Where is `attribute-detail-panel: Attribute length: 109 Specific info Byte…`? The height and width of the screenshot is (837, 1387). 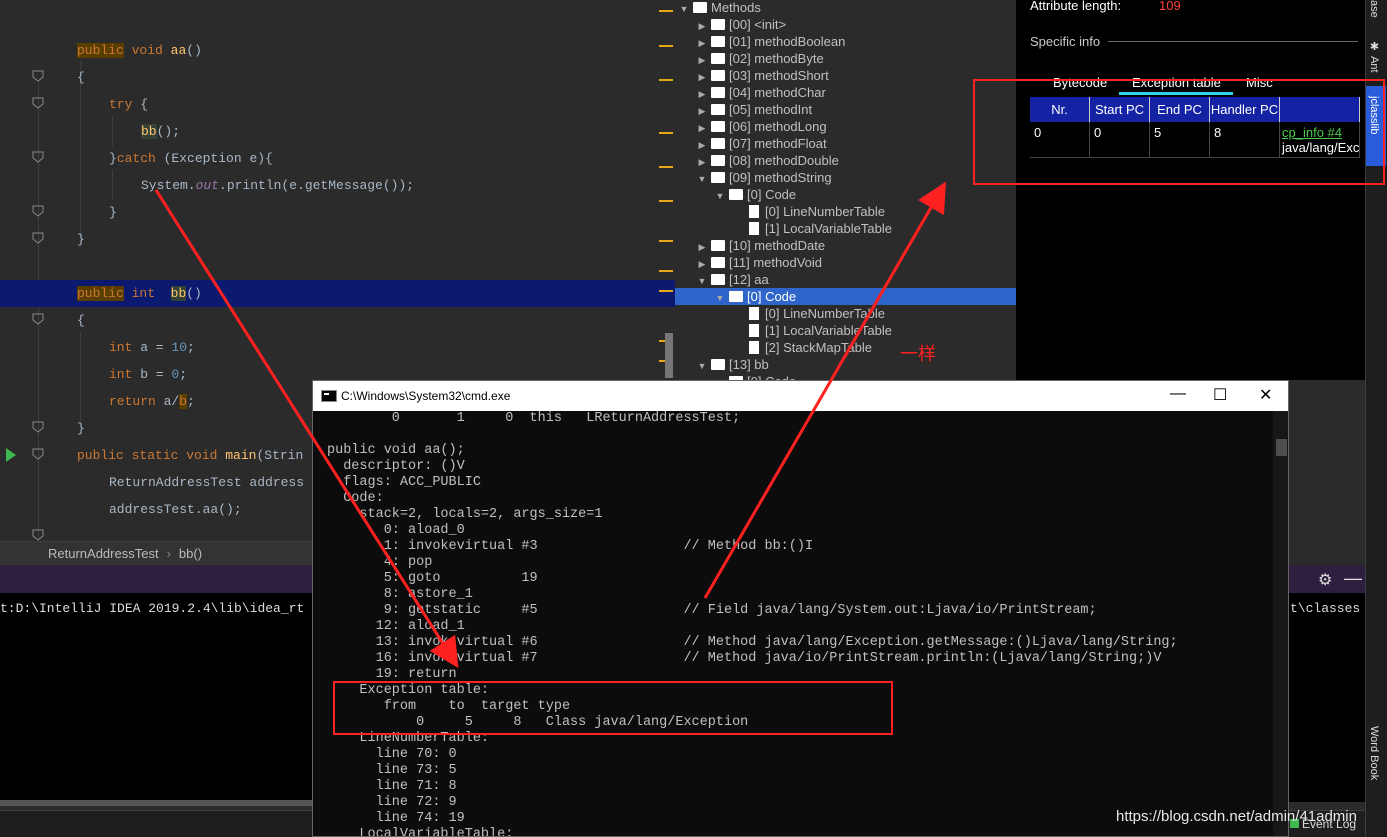
attribute-detail-panel: Attribute length: 109 Specific info Byte… is located at coordinates (1190, 190).